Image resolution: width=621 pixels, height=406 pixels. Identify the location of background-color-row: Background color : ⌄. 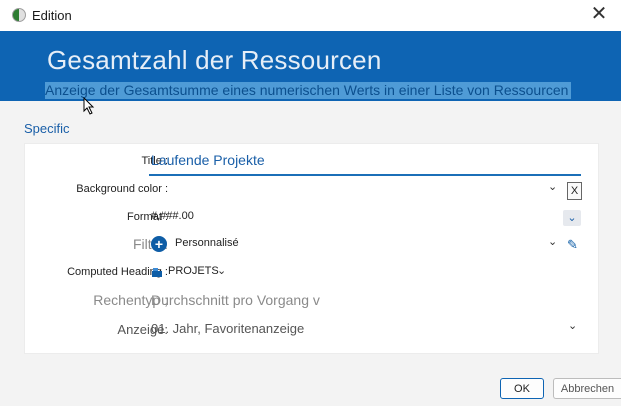
(311, 191).